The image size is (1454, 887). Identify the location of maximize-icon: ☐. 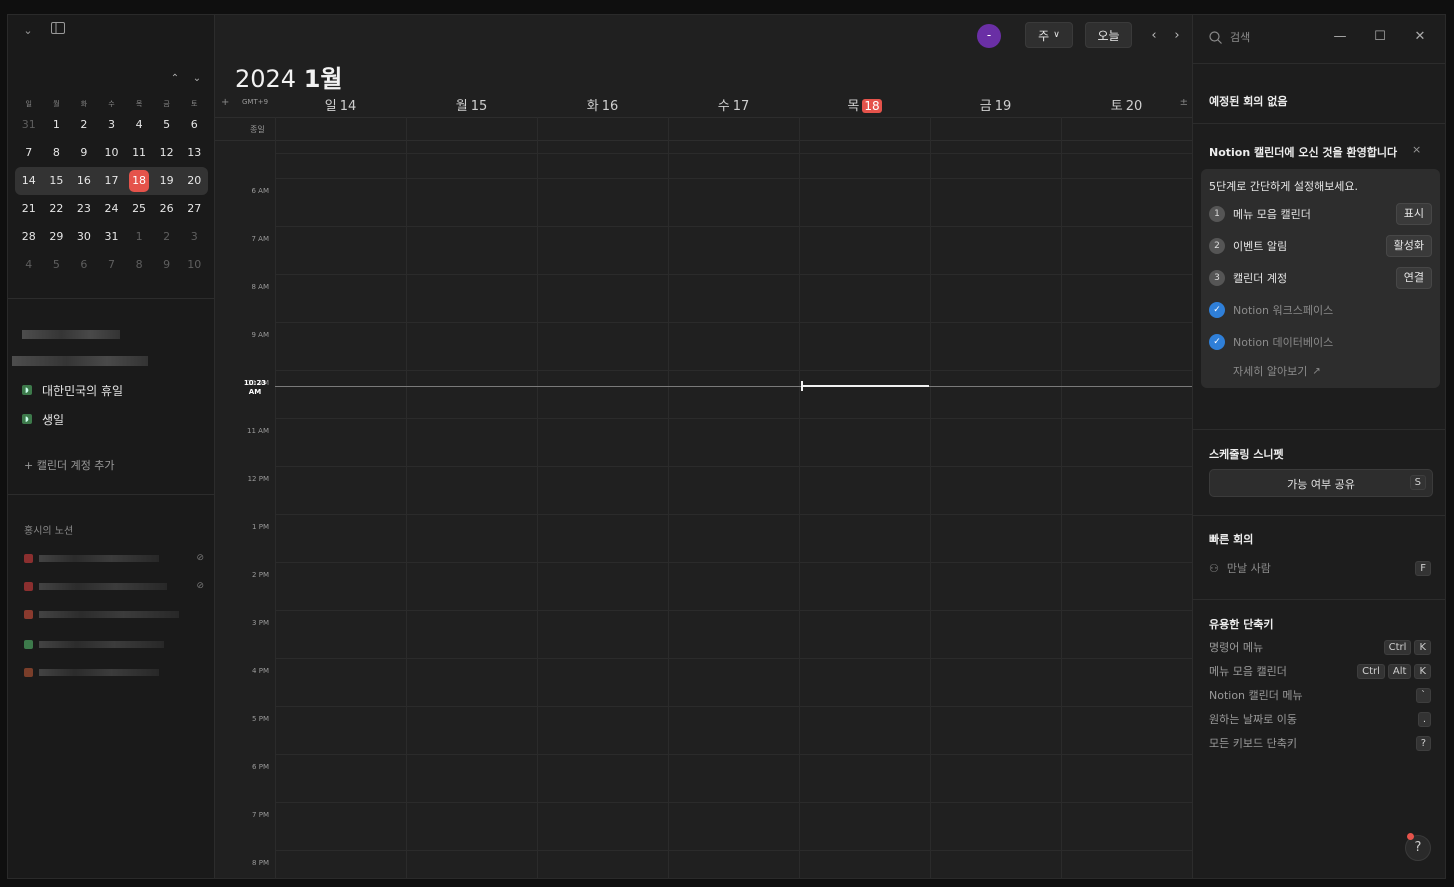
(1380, 37).